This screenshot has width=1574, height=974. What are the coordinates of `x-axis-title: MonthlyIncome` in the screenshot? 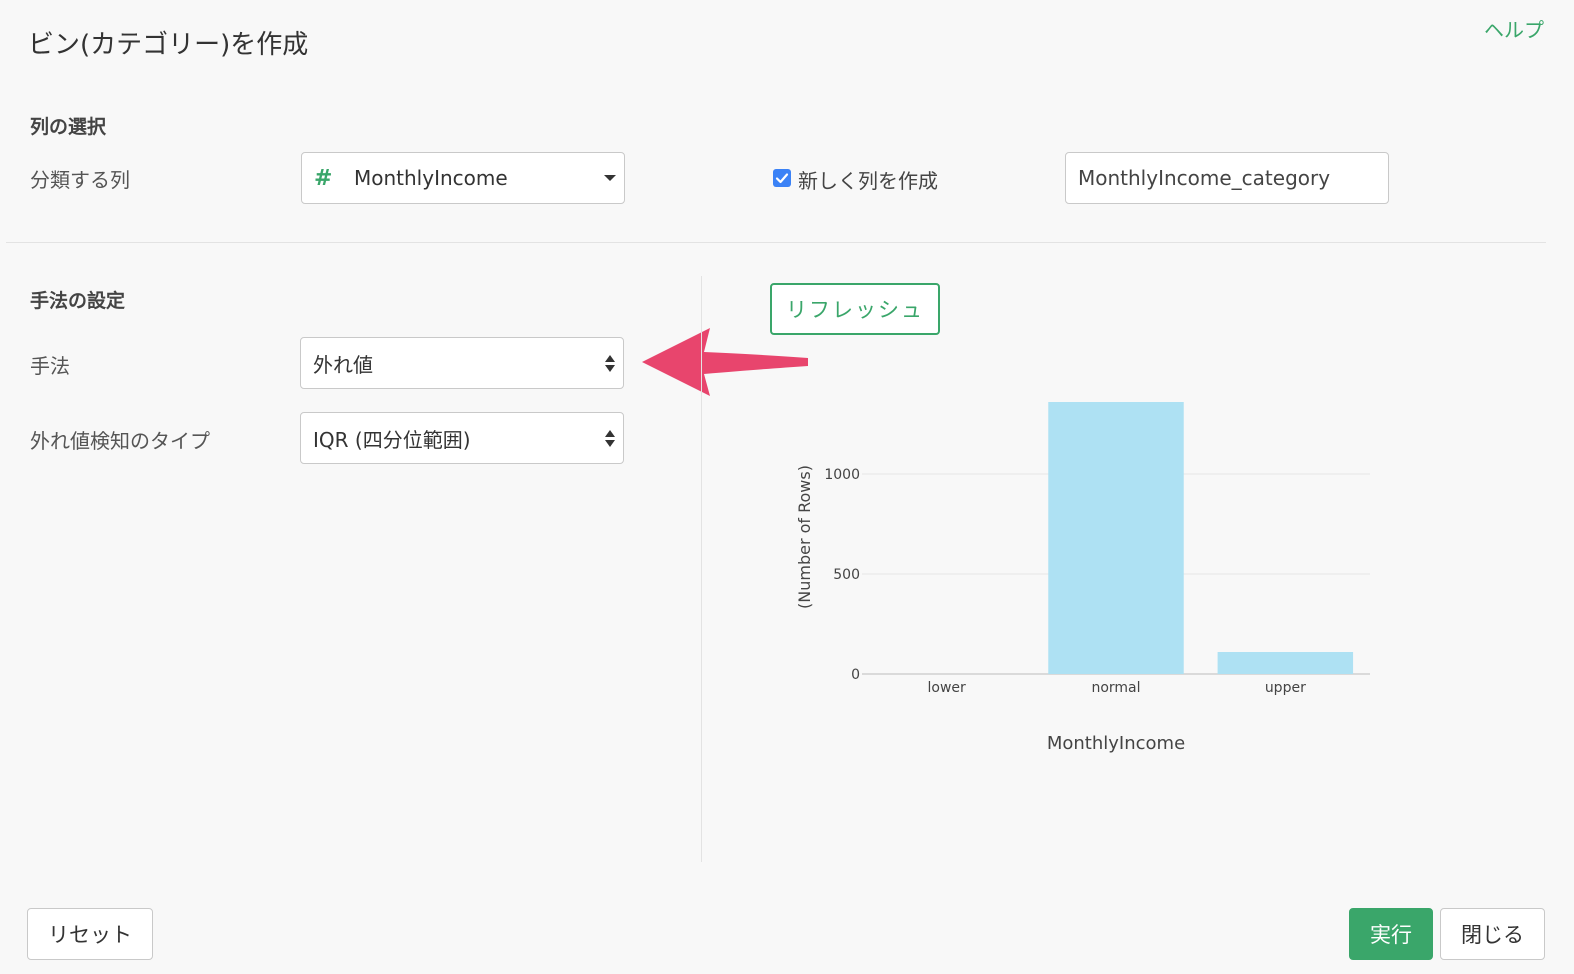 It's located at (1116, 743).